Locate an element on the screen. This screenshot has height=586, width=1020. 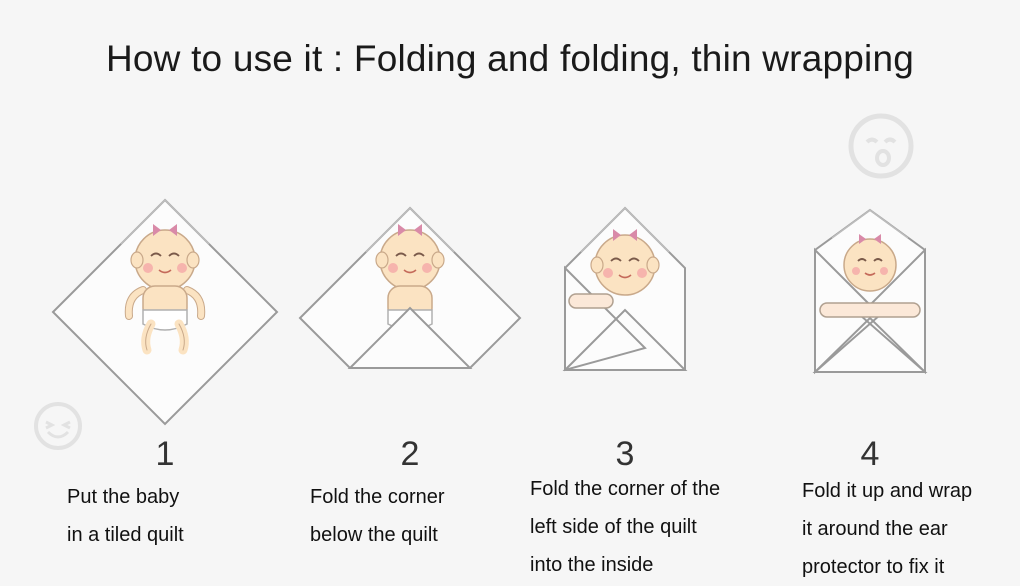
step-number: 1 is located at coordinates (165, 454).